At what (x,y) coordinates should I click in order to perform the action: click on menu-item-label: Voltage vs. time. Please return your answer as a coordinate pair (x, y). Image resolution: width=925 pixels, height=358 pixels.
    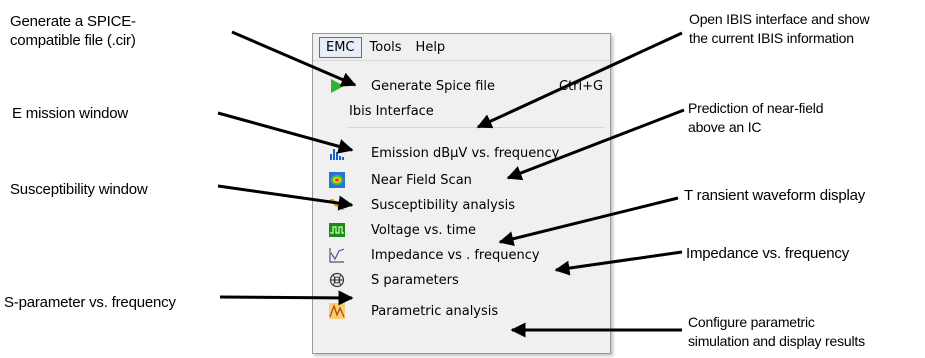
    Looking at the image, I should click on (423, 230).